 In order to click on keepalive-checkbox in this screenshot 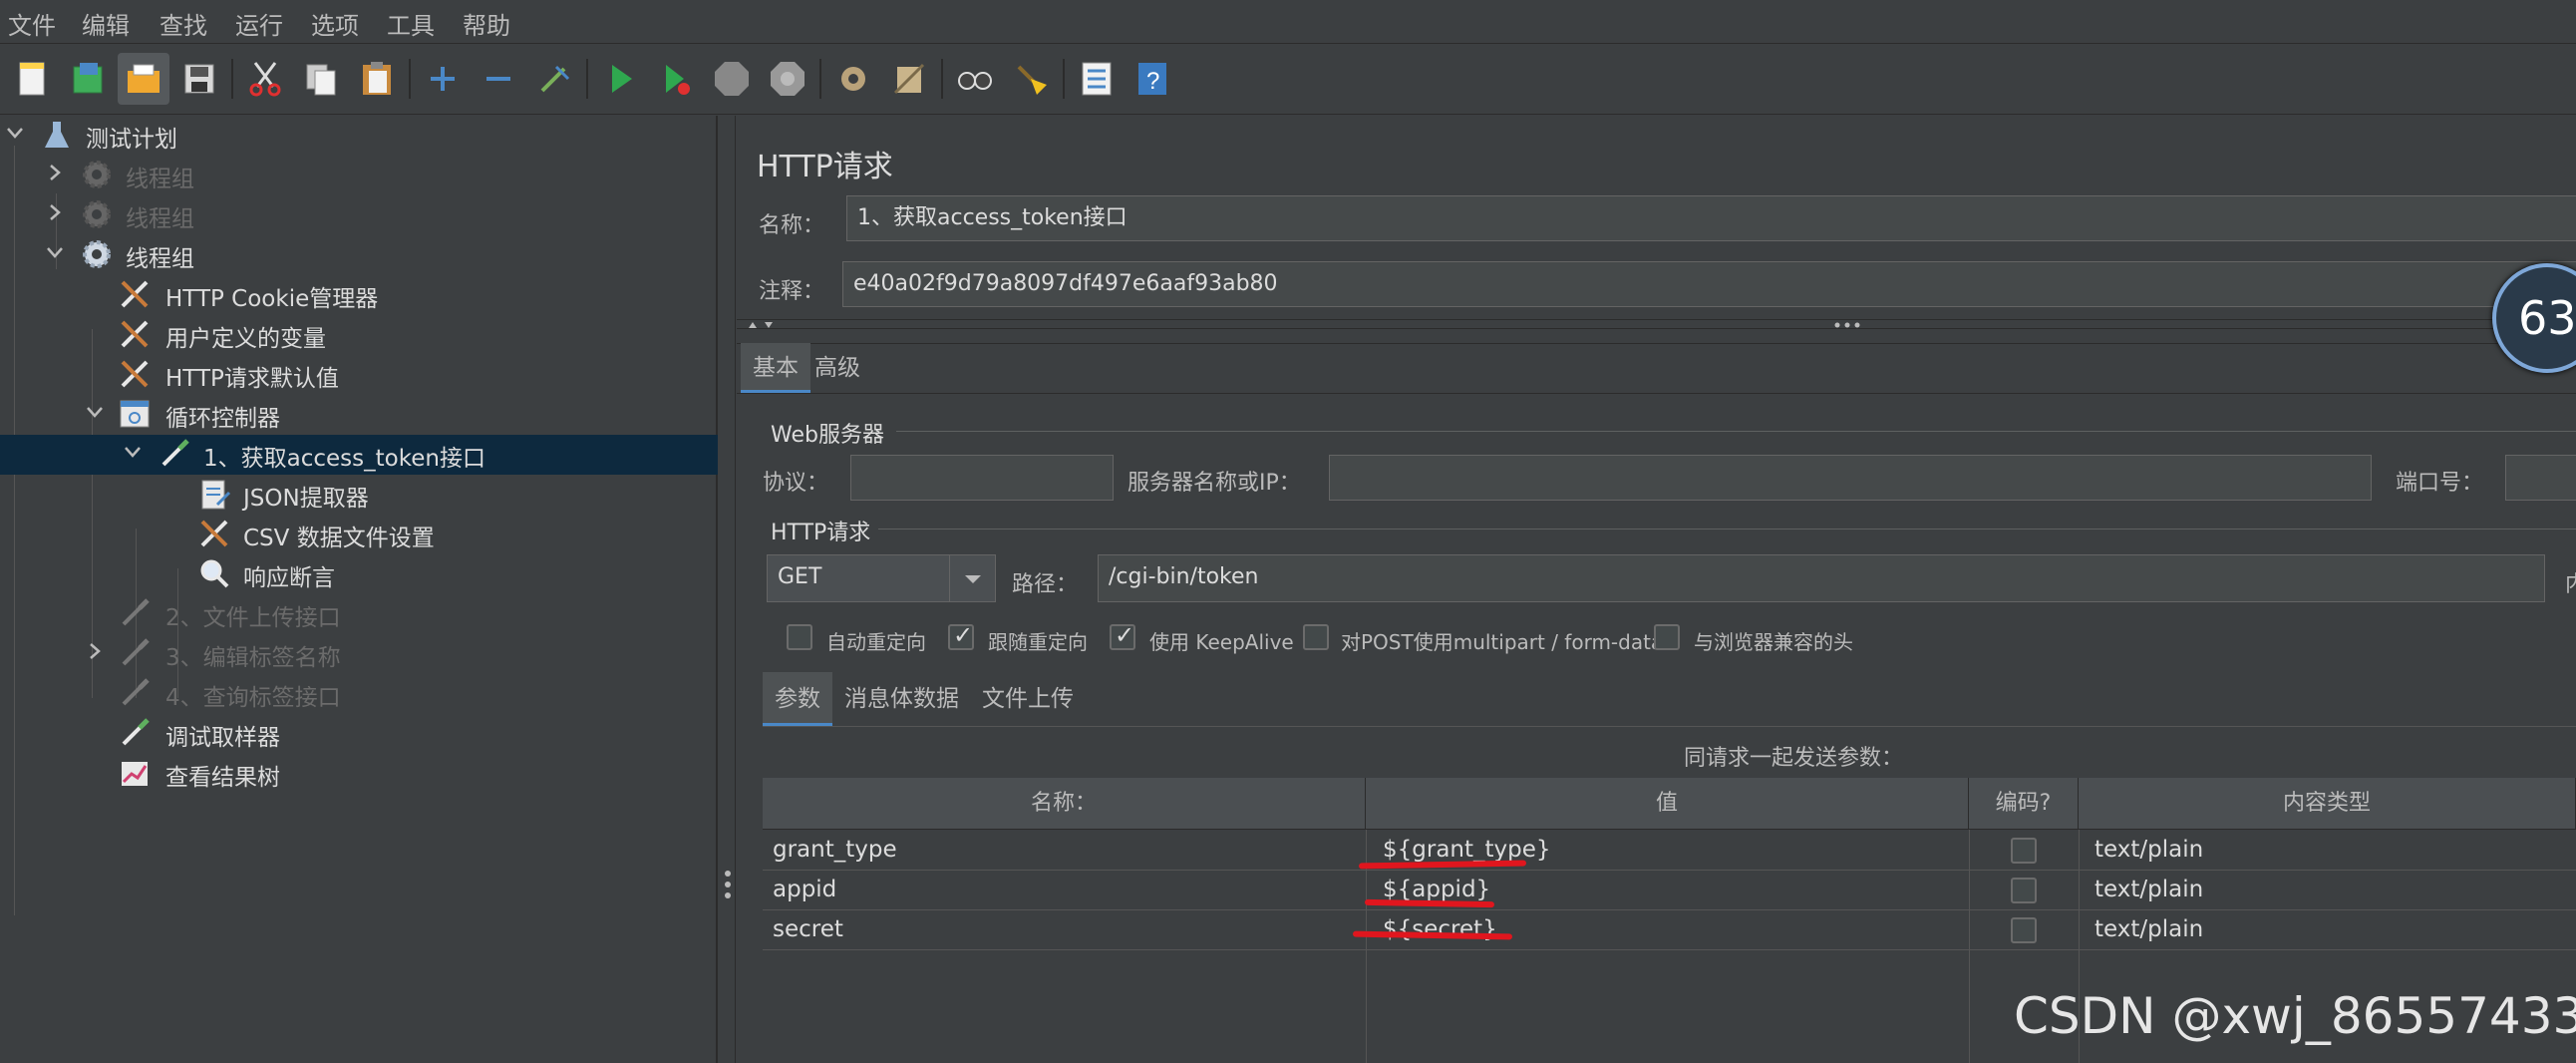, I will do `click(1122, 635)`.